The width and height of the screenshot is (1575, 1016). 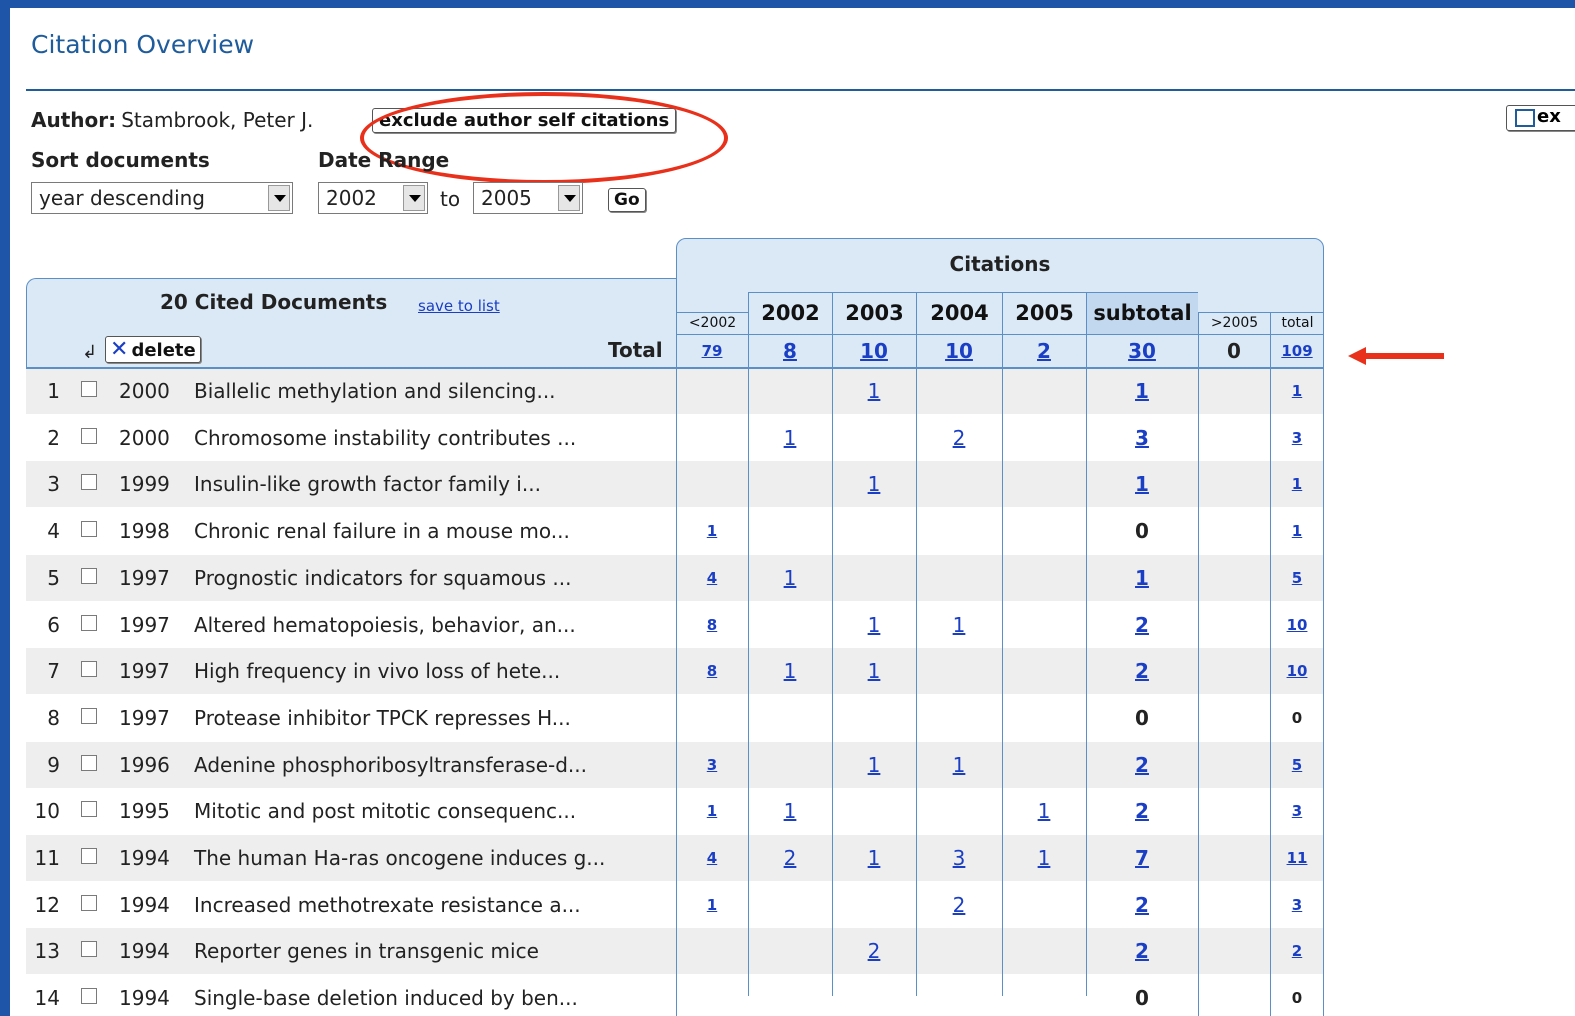 I want to click on column-header: 2003, so click(x=874, y=313).